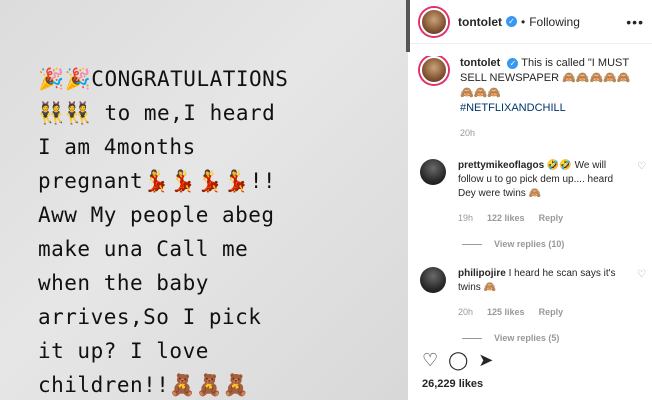  Describe the element at coordinates (526, 338) in the screenshot. I see `view-replies-label: View replies (5)` at that location.